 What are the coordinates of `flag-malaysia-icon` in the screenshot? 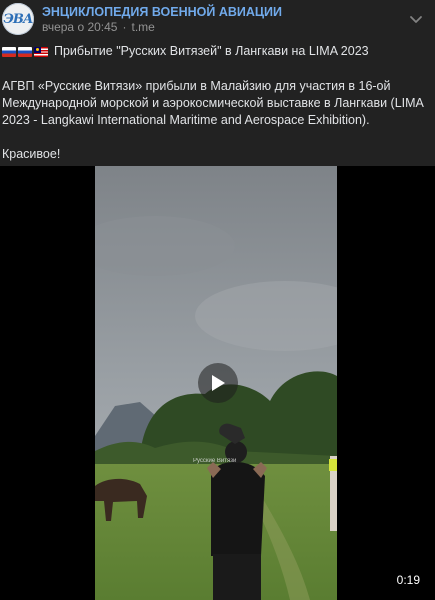 It's located at (41, 51).